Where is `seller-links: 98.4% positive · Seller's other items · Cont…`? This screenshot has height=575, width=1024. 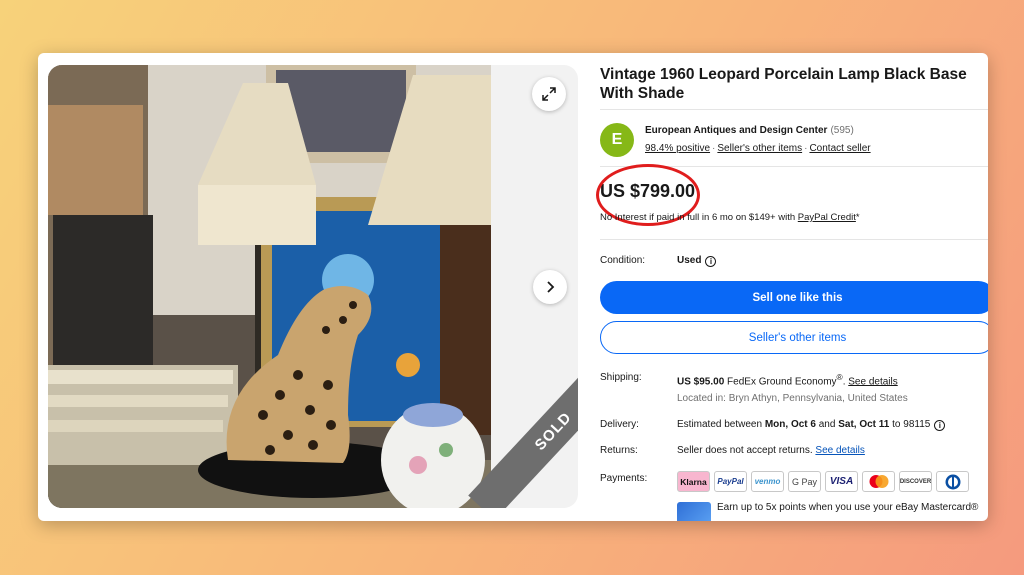 seller-links: 98.4% positive · Seller's other items · Cont… is located at coordinates (758, 148).